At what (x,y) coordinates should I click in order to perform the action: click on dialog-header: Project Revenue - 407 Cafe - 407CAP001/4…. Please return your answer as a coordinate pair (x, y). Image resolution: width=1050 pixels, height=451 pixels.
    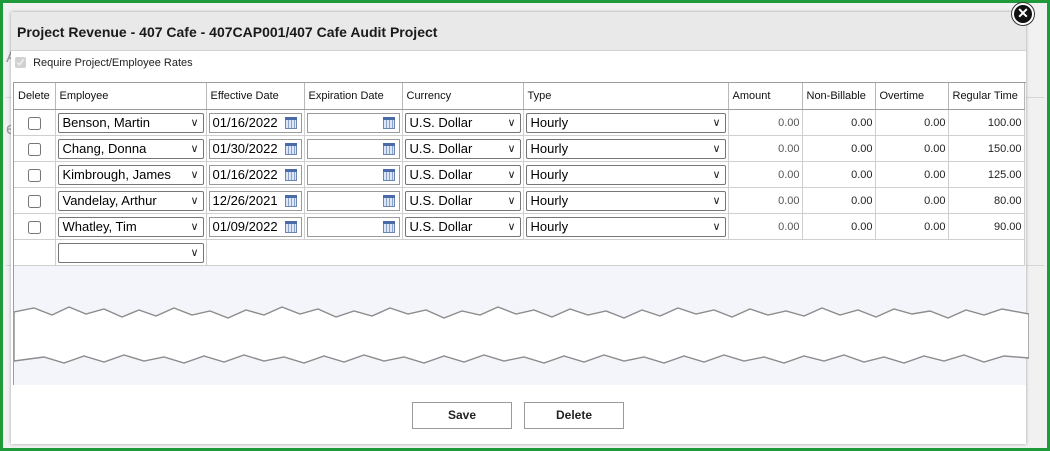
    Looking at the image, I should click on (518, 31).